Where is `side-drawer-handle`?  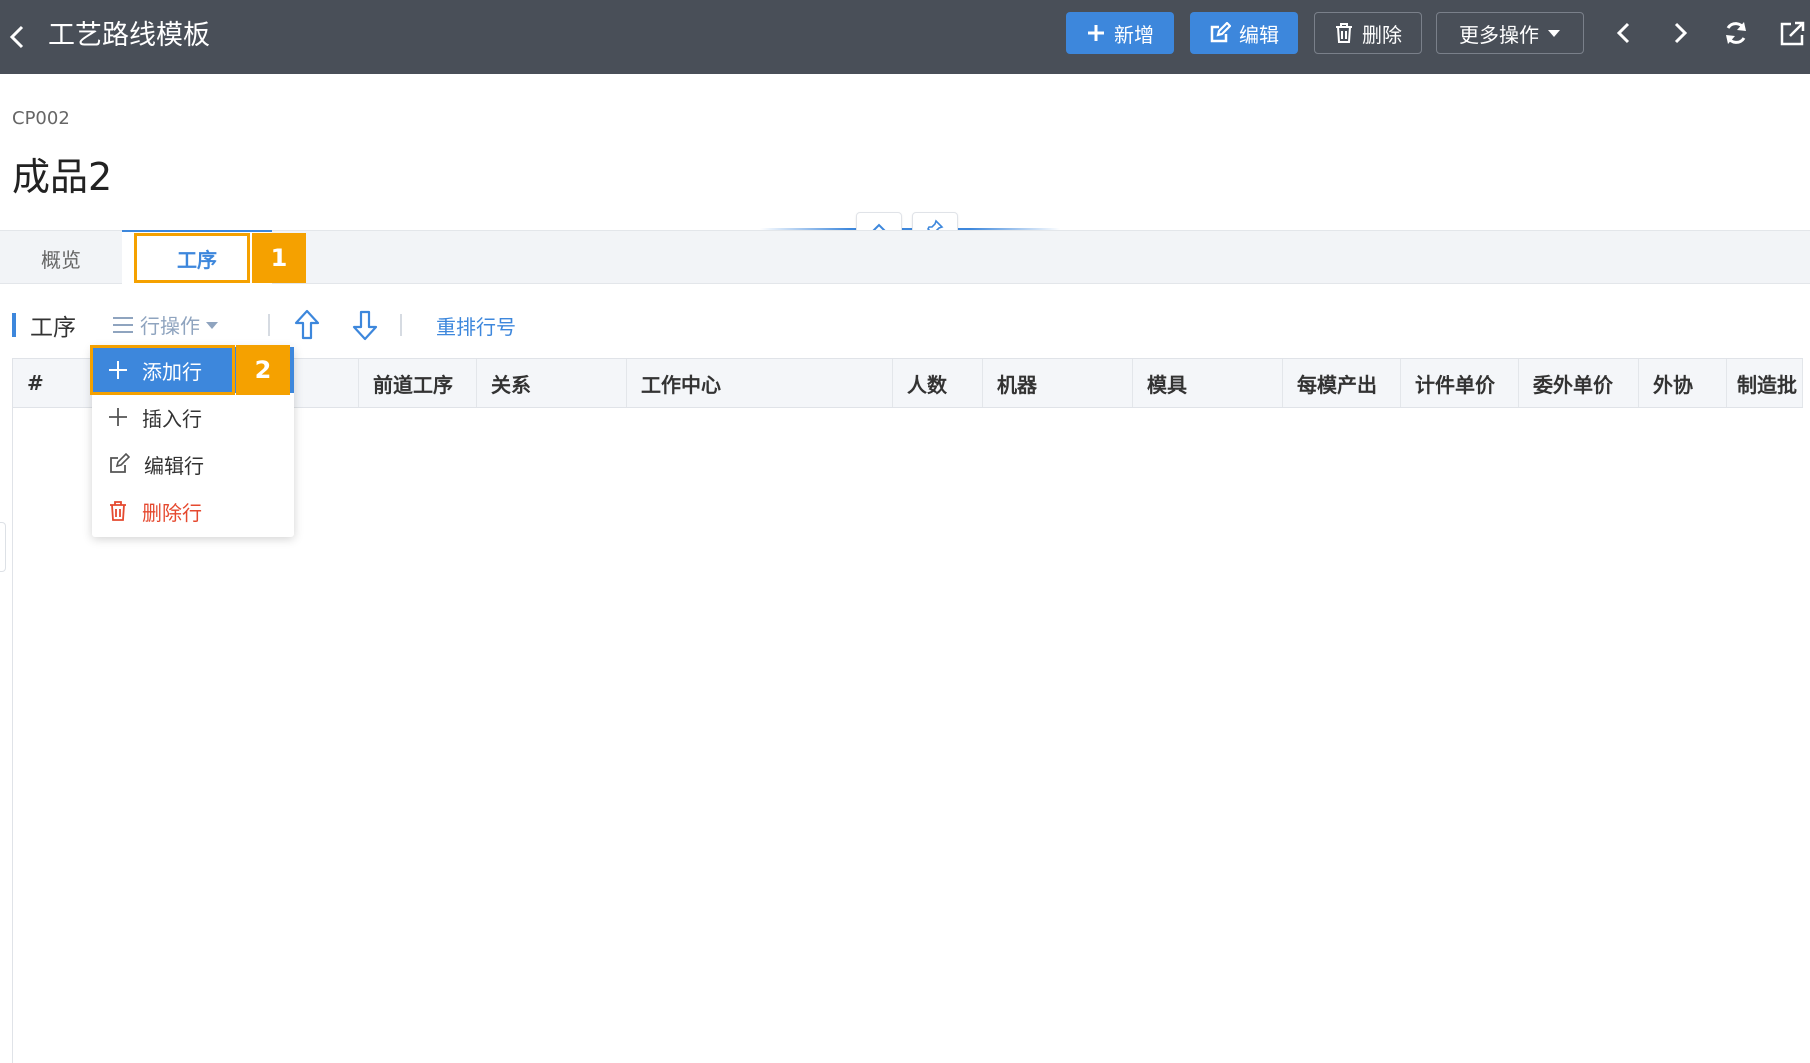 side-drawer-handle is located at coordinates (3, 547).